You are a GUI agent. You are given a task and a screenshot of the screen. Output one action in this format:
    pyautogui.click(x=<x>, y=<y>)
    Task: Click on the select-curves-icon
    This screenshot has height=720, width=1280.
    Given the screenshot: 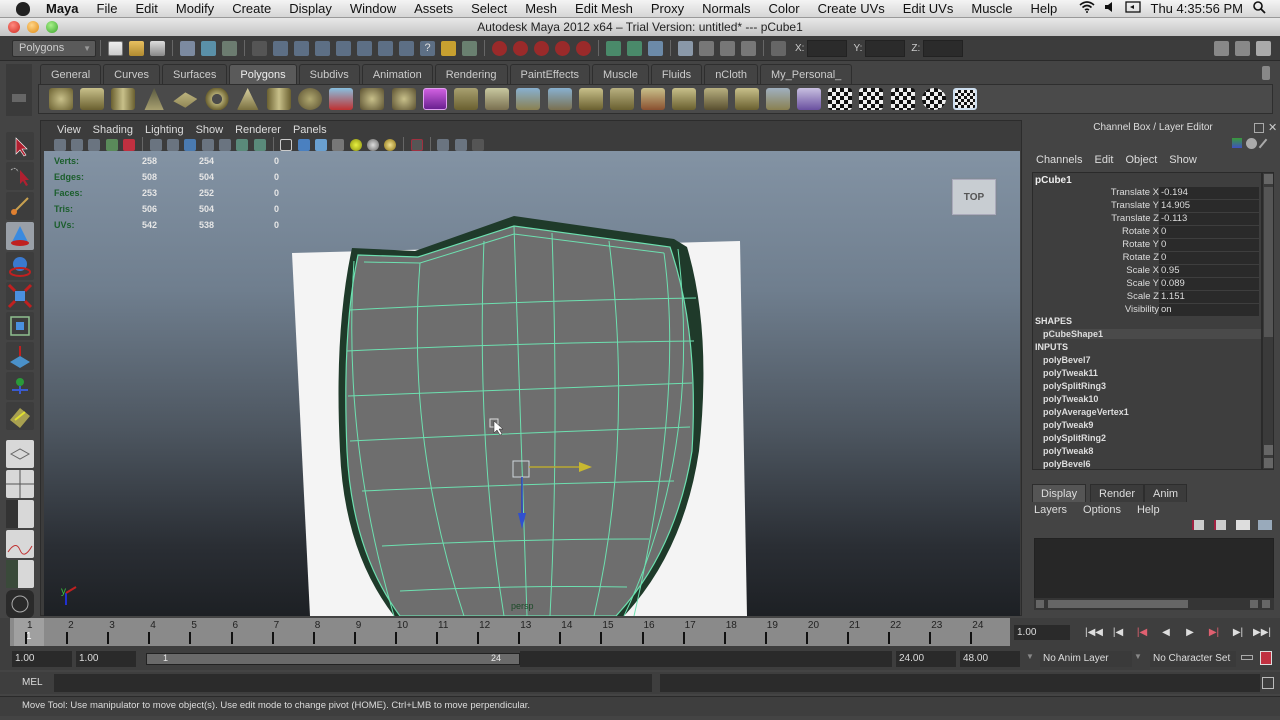 What is the action you would take?
    pyautogui.click(x=322, y=48)
    